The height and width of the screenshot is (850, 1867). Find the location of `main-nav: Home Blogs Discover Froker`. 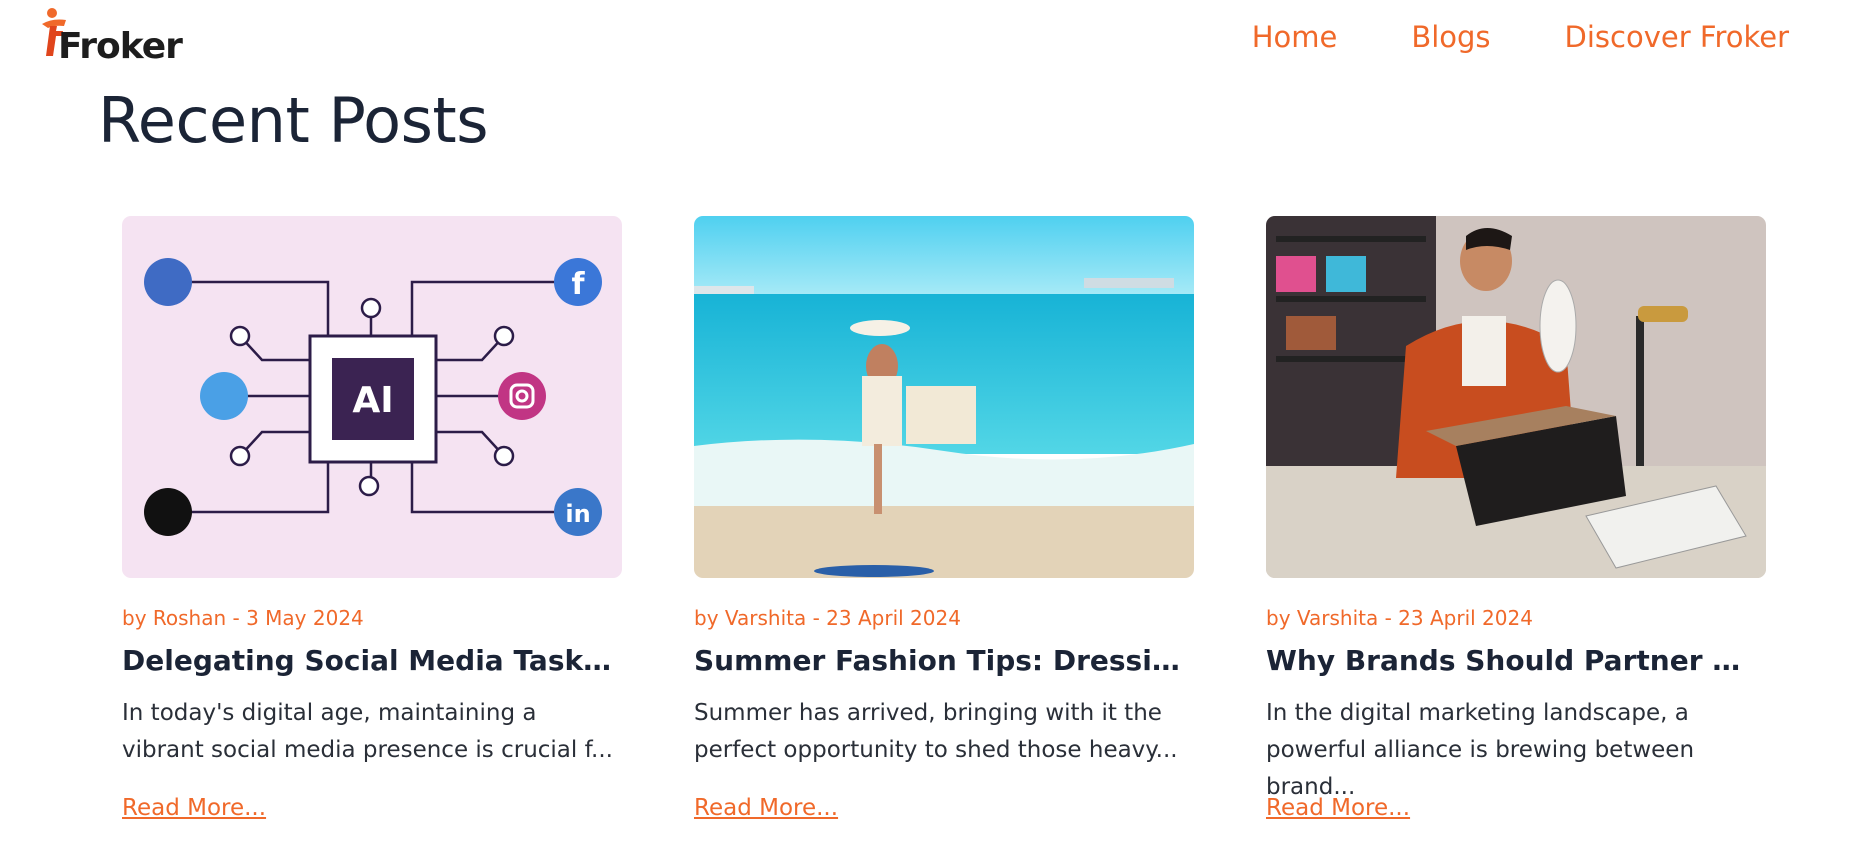

main-nav: Home Blogs Discover Froker is located at coordinates (1520, 37).